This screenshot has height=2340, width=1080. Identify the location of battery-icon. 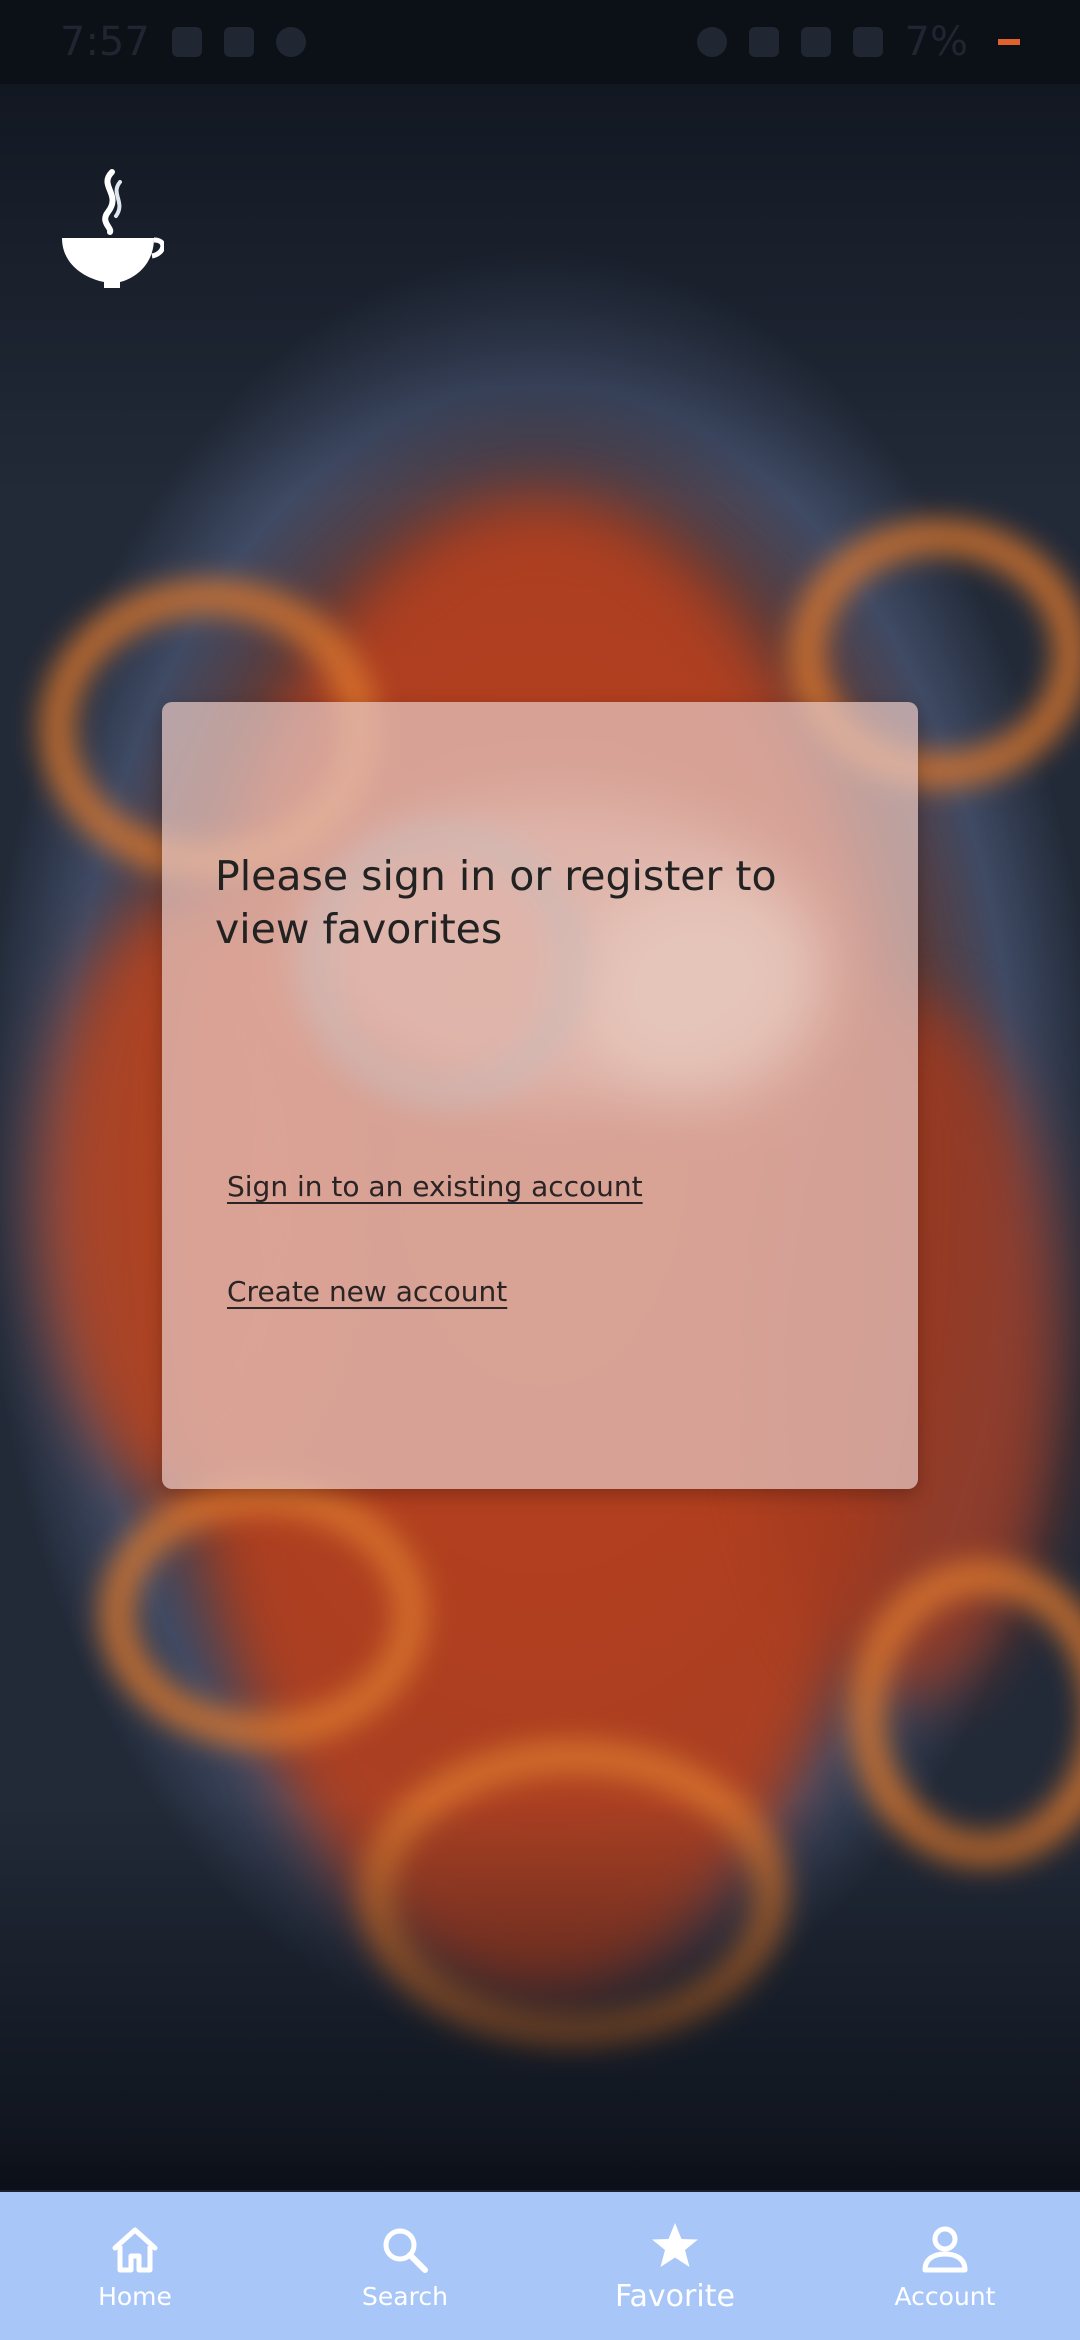
(1009, 42).